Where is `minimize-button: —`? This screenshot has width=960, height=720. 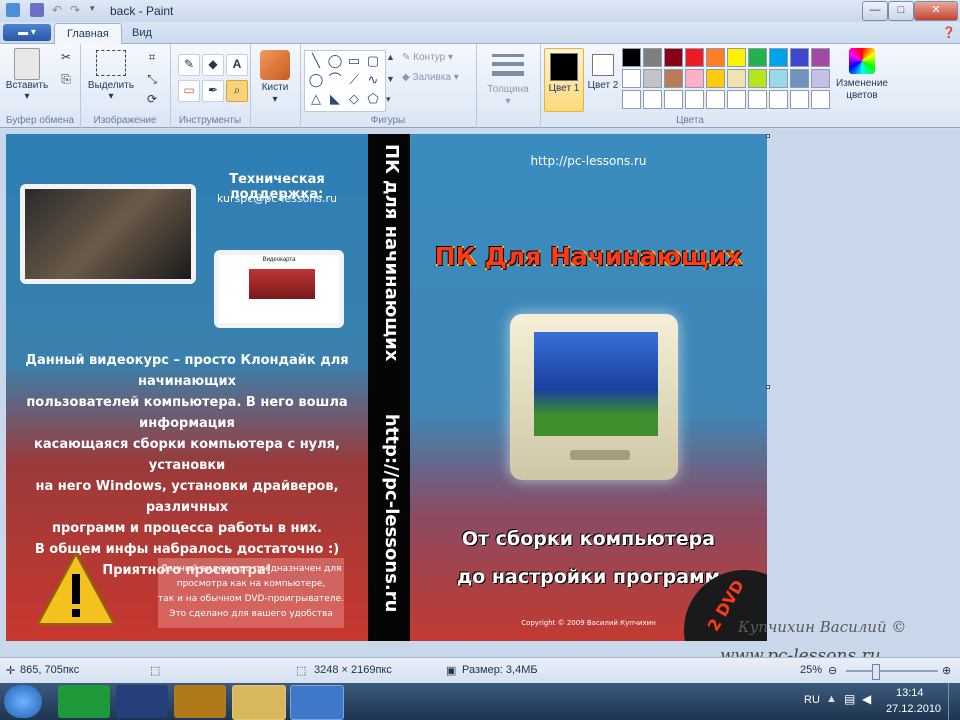
minimize-button: — is located at coordinates (875, 11).